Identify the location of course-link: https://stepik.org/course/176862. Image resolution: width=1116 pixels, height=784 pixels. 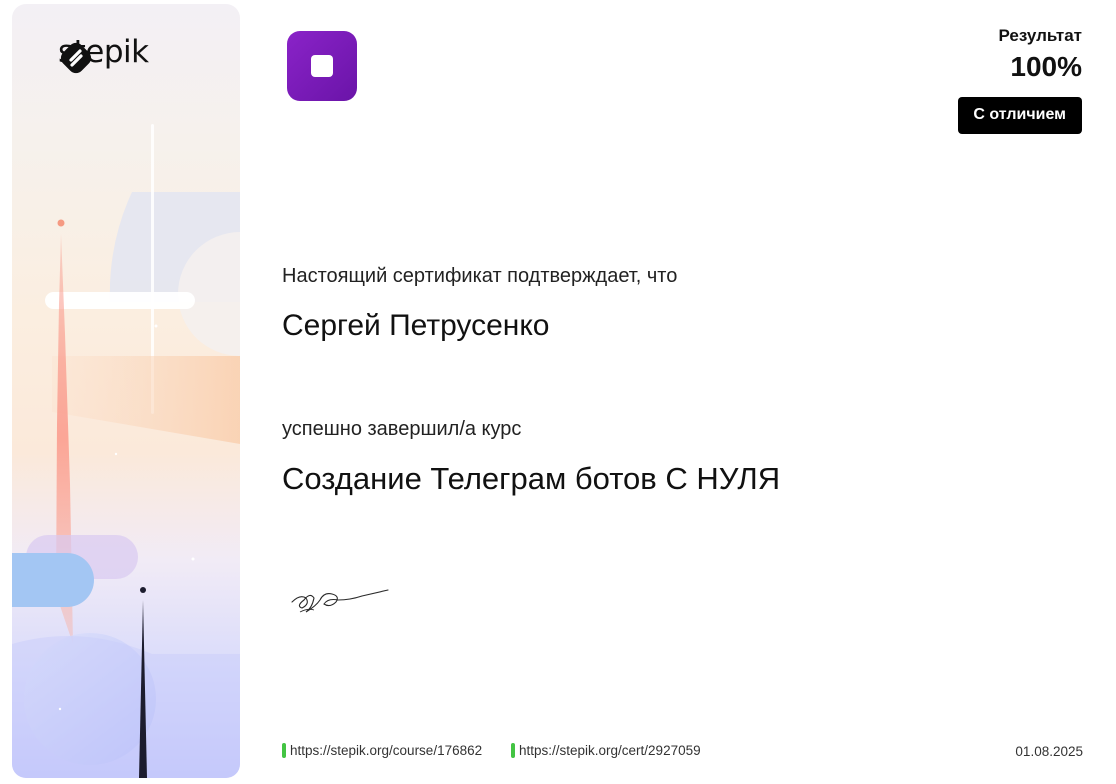
(382, 750).